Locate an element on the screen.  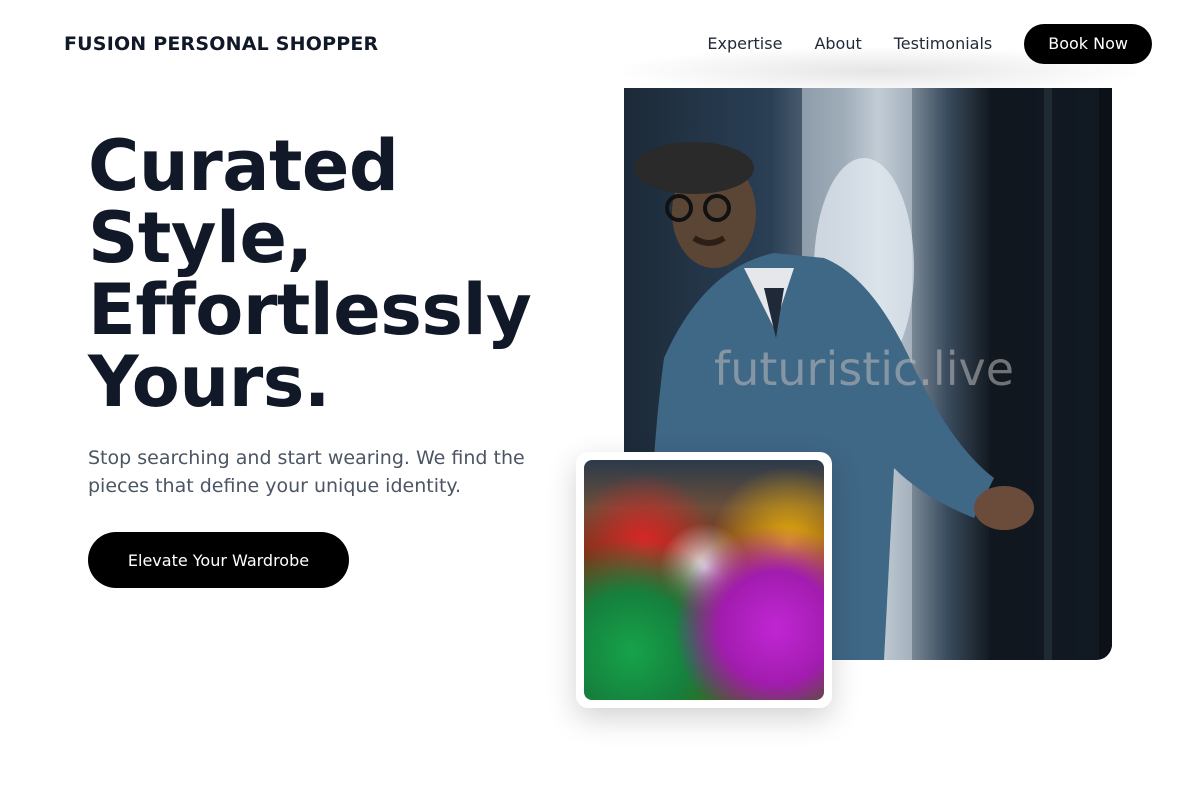
hero-title-line: Curated is located at coordinates (243, 166).